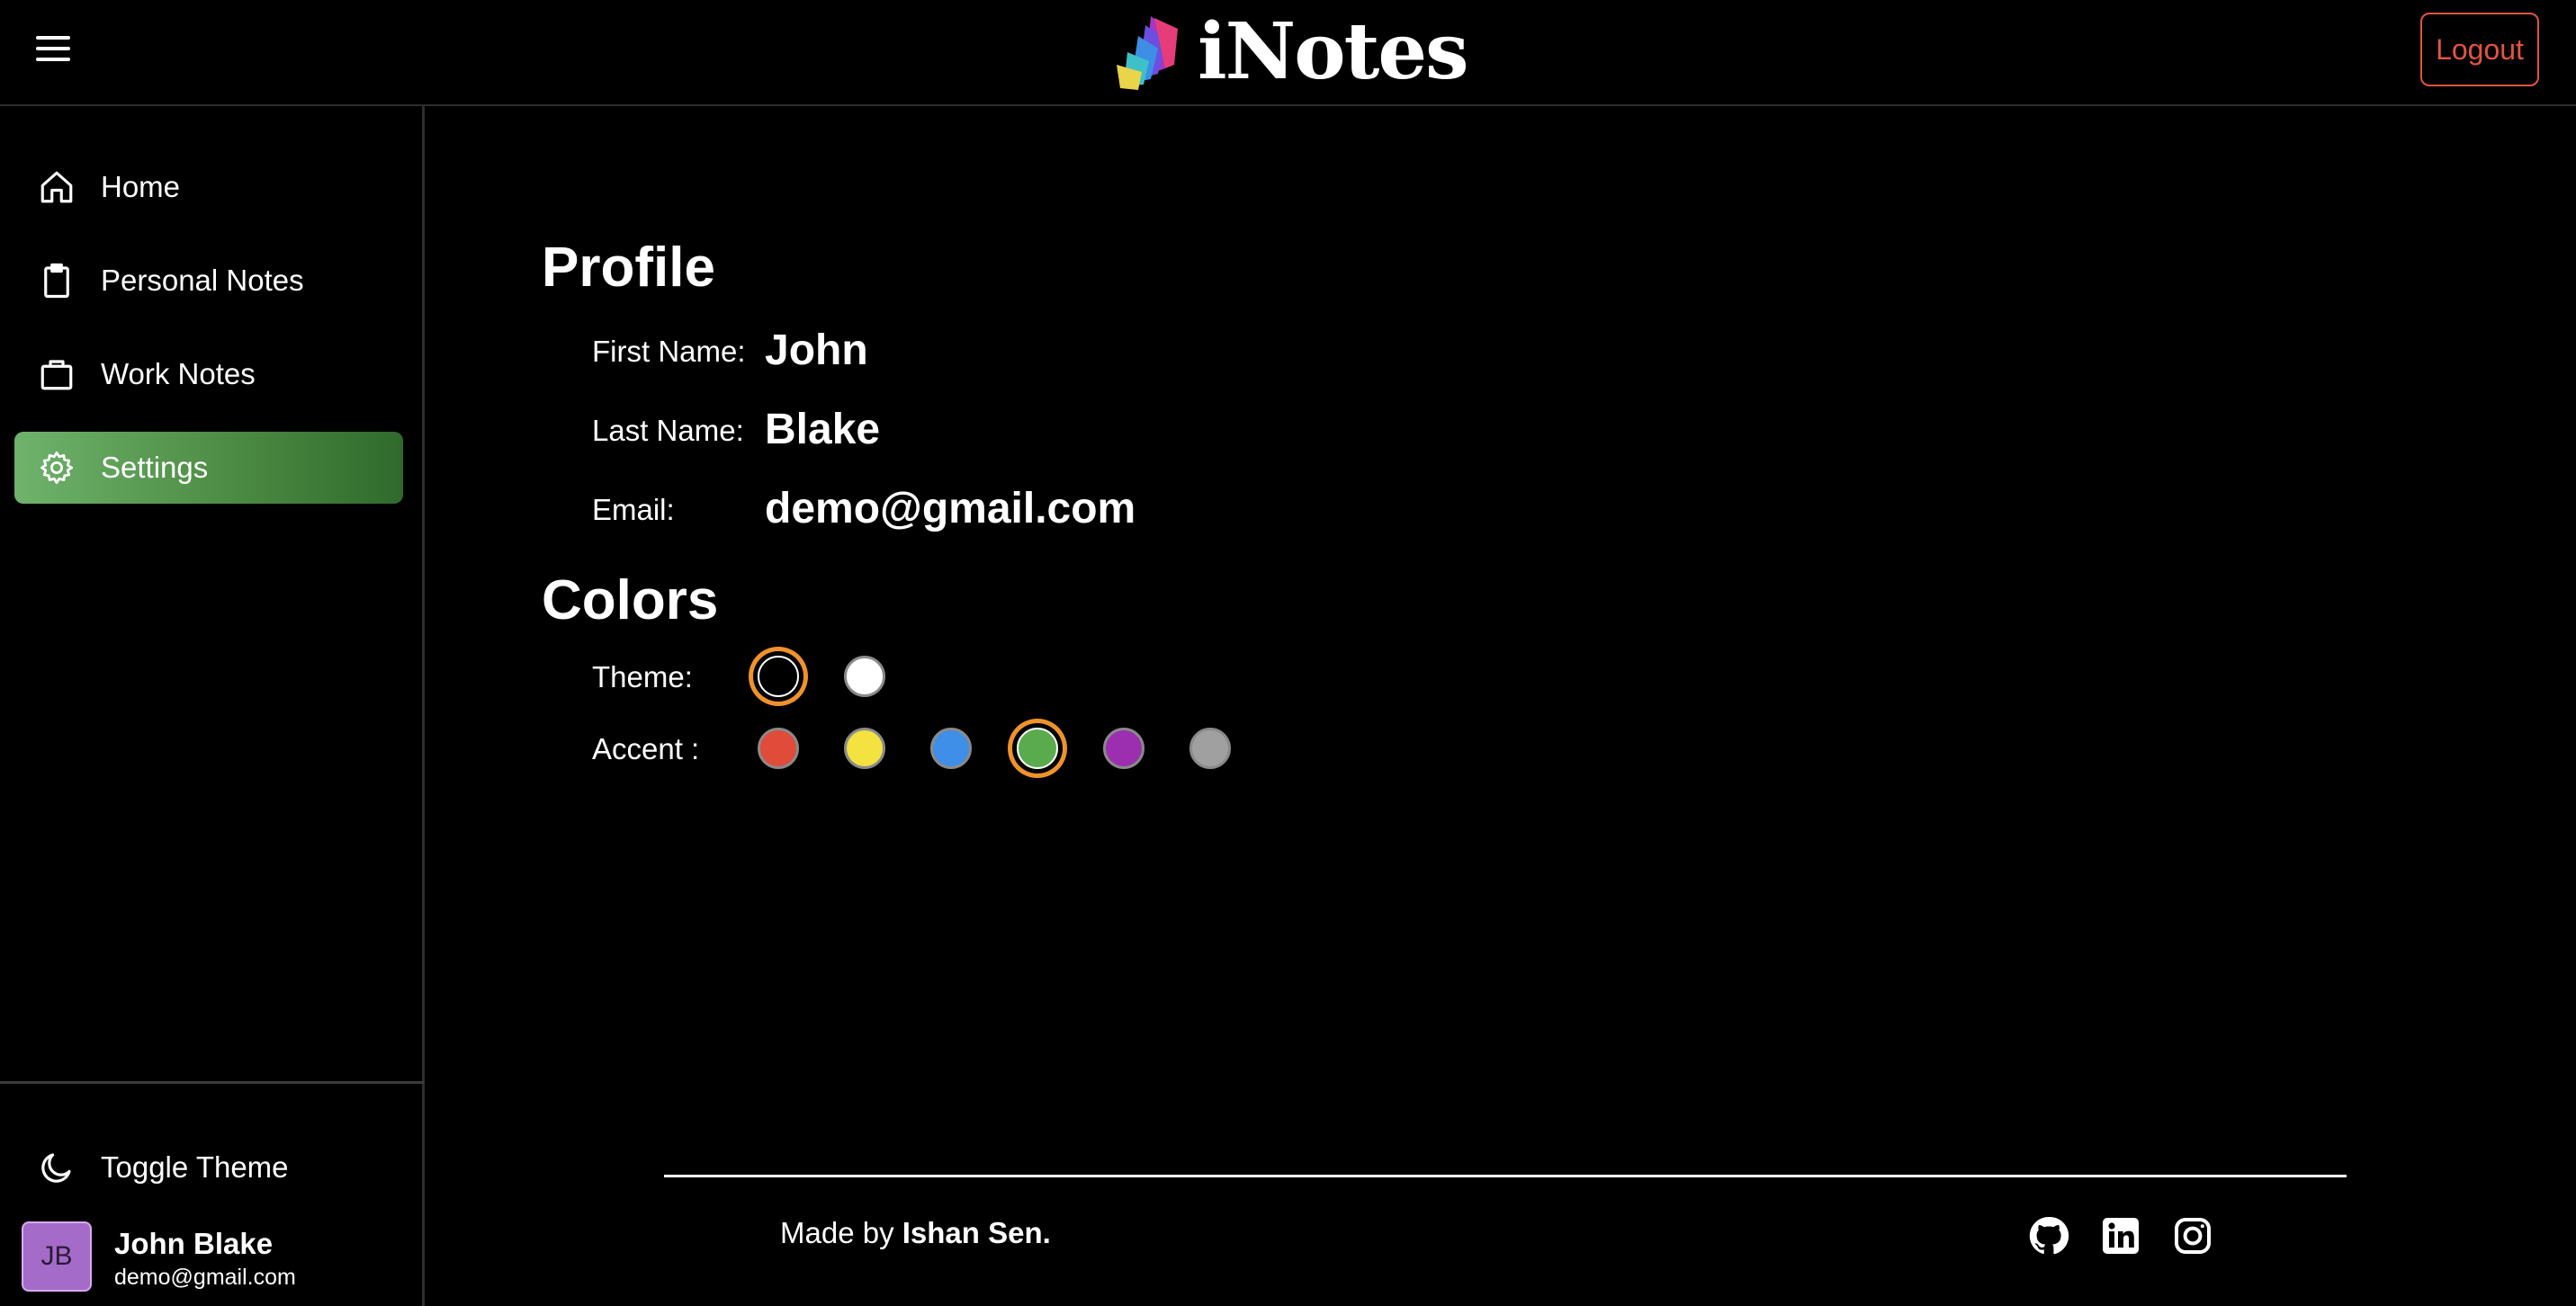  I want to click on footer-credit: Made by Ishan Sen., so click(916, 1233).